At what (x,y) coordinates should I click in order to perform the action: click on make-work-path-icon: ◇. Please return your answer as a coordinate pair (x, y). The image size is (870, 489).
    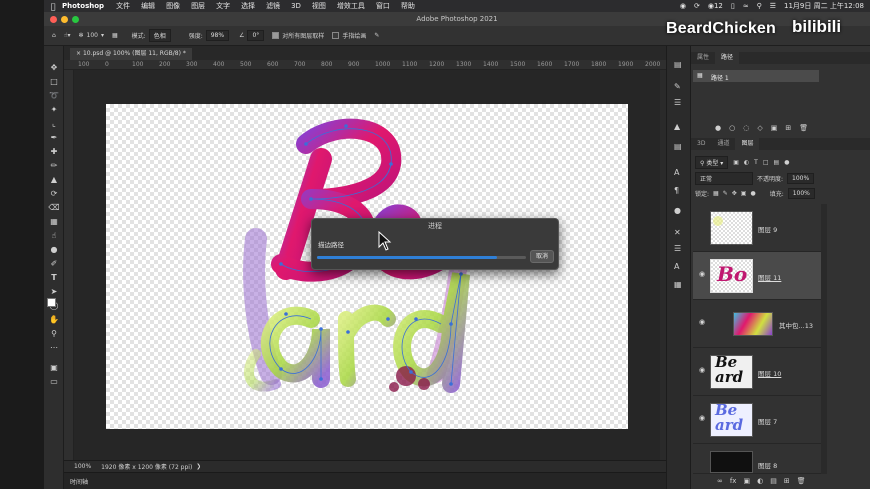
    Looking at the image, I should click on (759, 128).